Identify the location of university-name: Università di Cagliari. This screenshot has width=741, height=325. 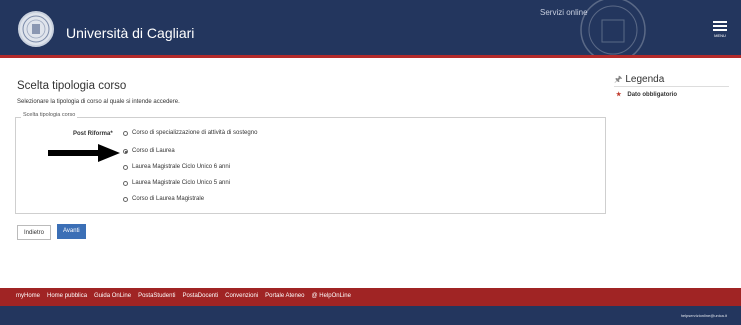
(130, 33).